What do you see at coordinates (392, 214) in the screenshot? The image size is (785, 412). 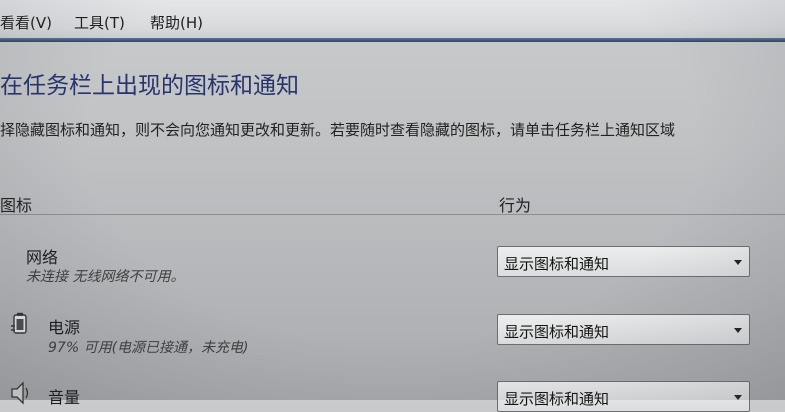 I see `header-divider` at bounding box center [392, 214].